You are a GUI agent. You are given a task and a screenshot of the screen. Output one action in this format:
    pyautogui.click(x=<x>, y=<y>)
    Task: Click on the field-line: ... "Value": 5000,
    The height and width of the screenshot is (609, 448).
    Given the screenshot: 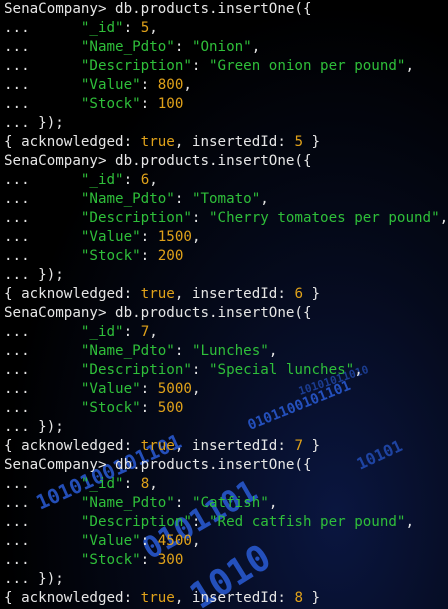 What is the action you would take?
    pyautogui.click(x=226, y=389)
    